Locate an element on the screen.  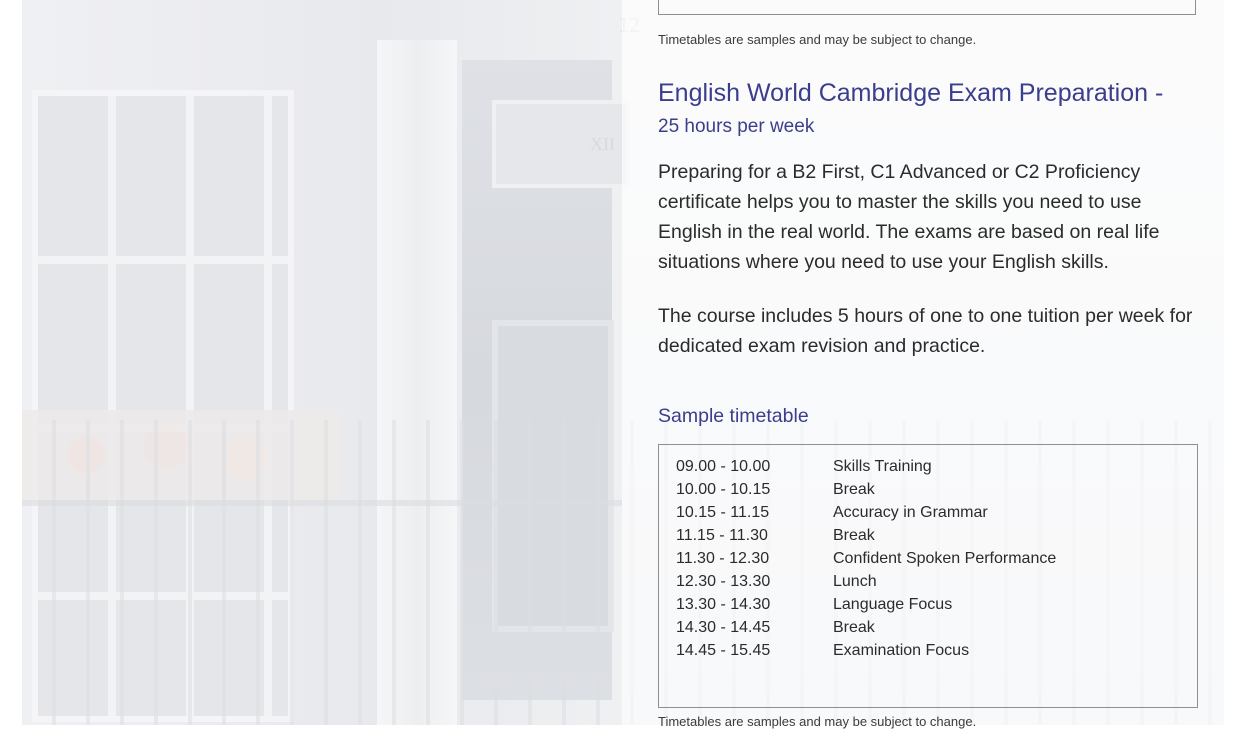
timetable-row: 10.15 - 11.15 Accuracy in Grammar is located at coordinates (926, 512).